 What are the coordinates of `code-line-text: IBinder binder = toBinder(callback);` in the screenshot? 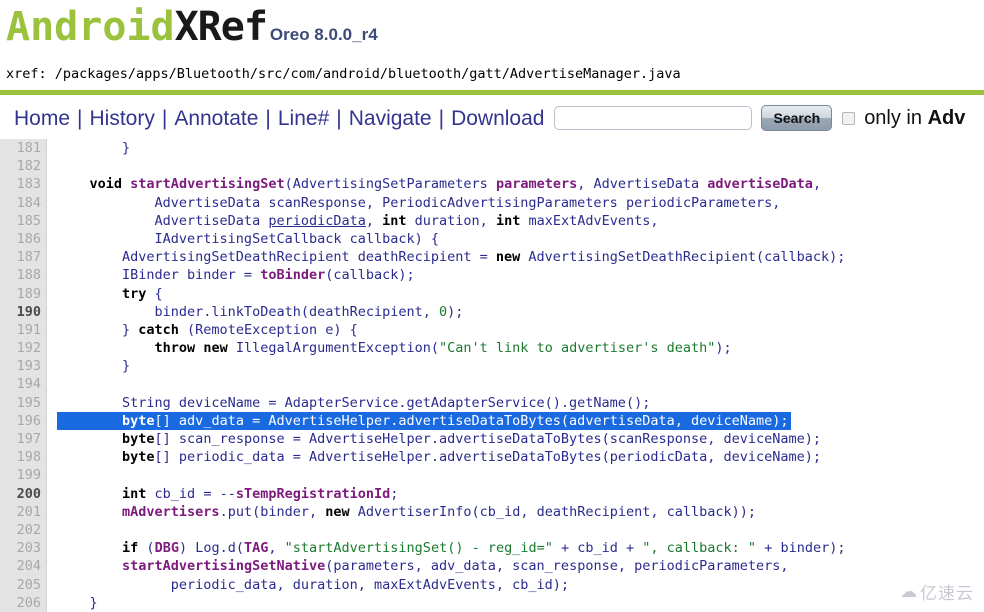 It's located at (236, 275).